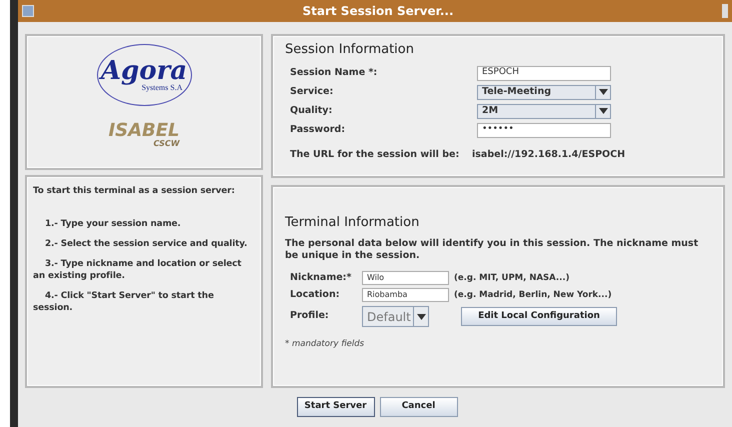 This screenshot has width=732, height=427. What do you see at coordinates (325, 344) in the screenshot?
I see `mandatory-note: * mandatory fields` at bounding box center [325, 344].